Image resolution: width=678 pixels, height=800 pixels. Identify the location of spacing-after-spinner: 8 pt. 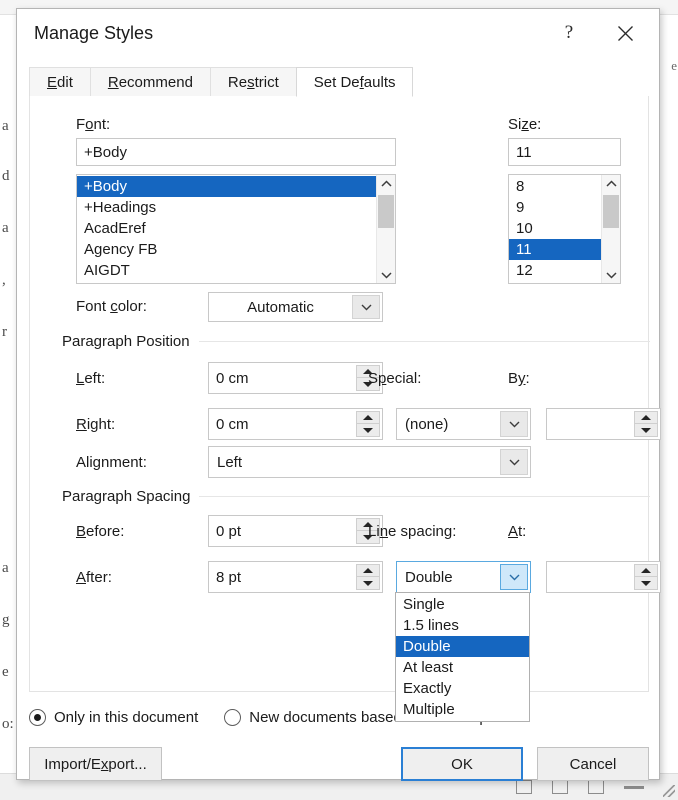
(295, 577).